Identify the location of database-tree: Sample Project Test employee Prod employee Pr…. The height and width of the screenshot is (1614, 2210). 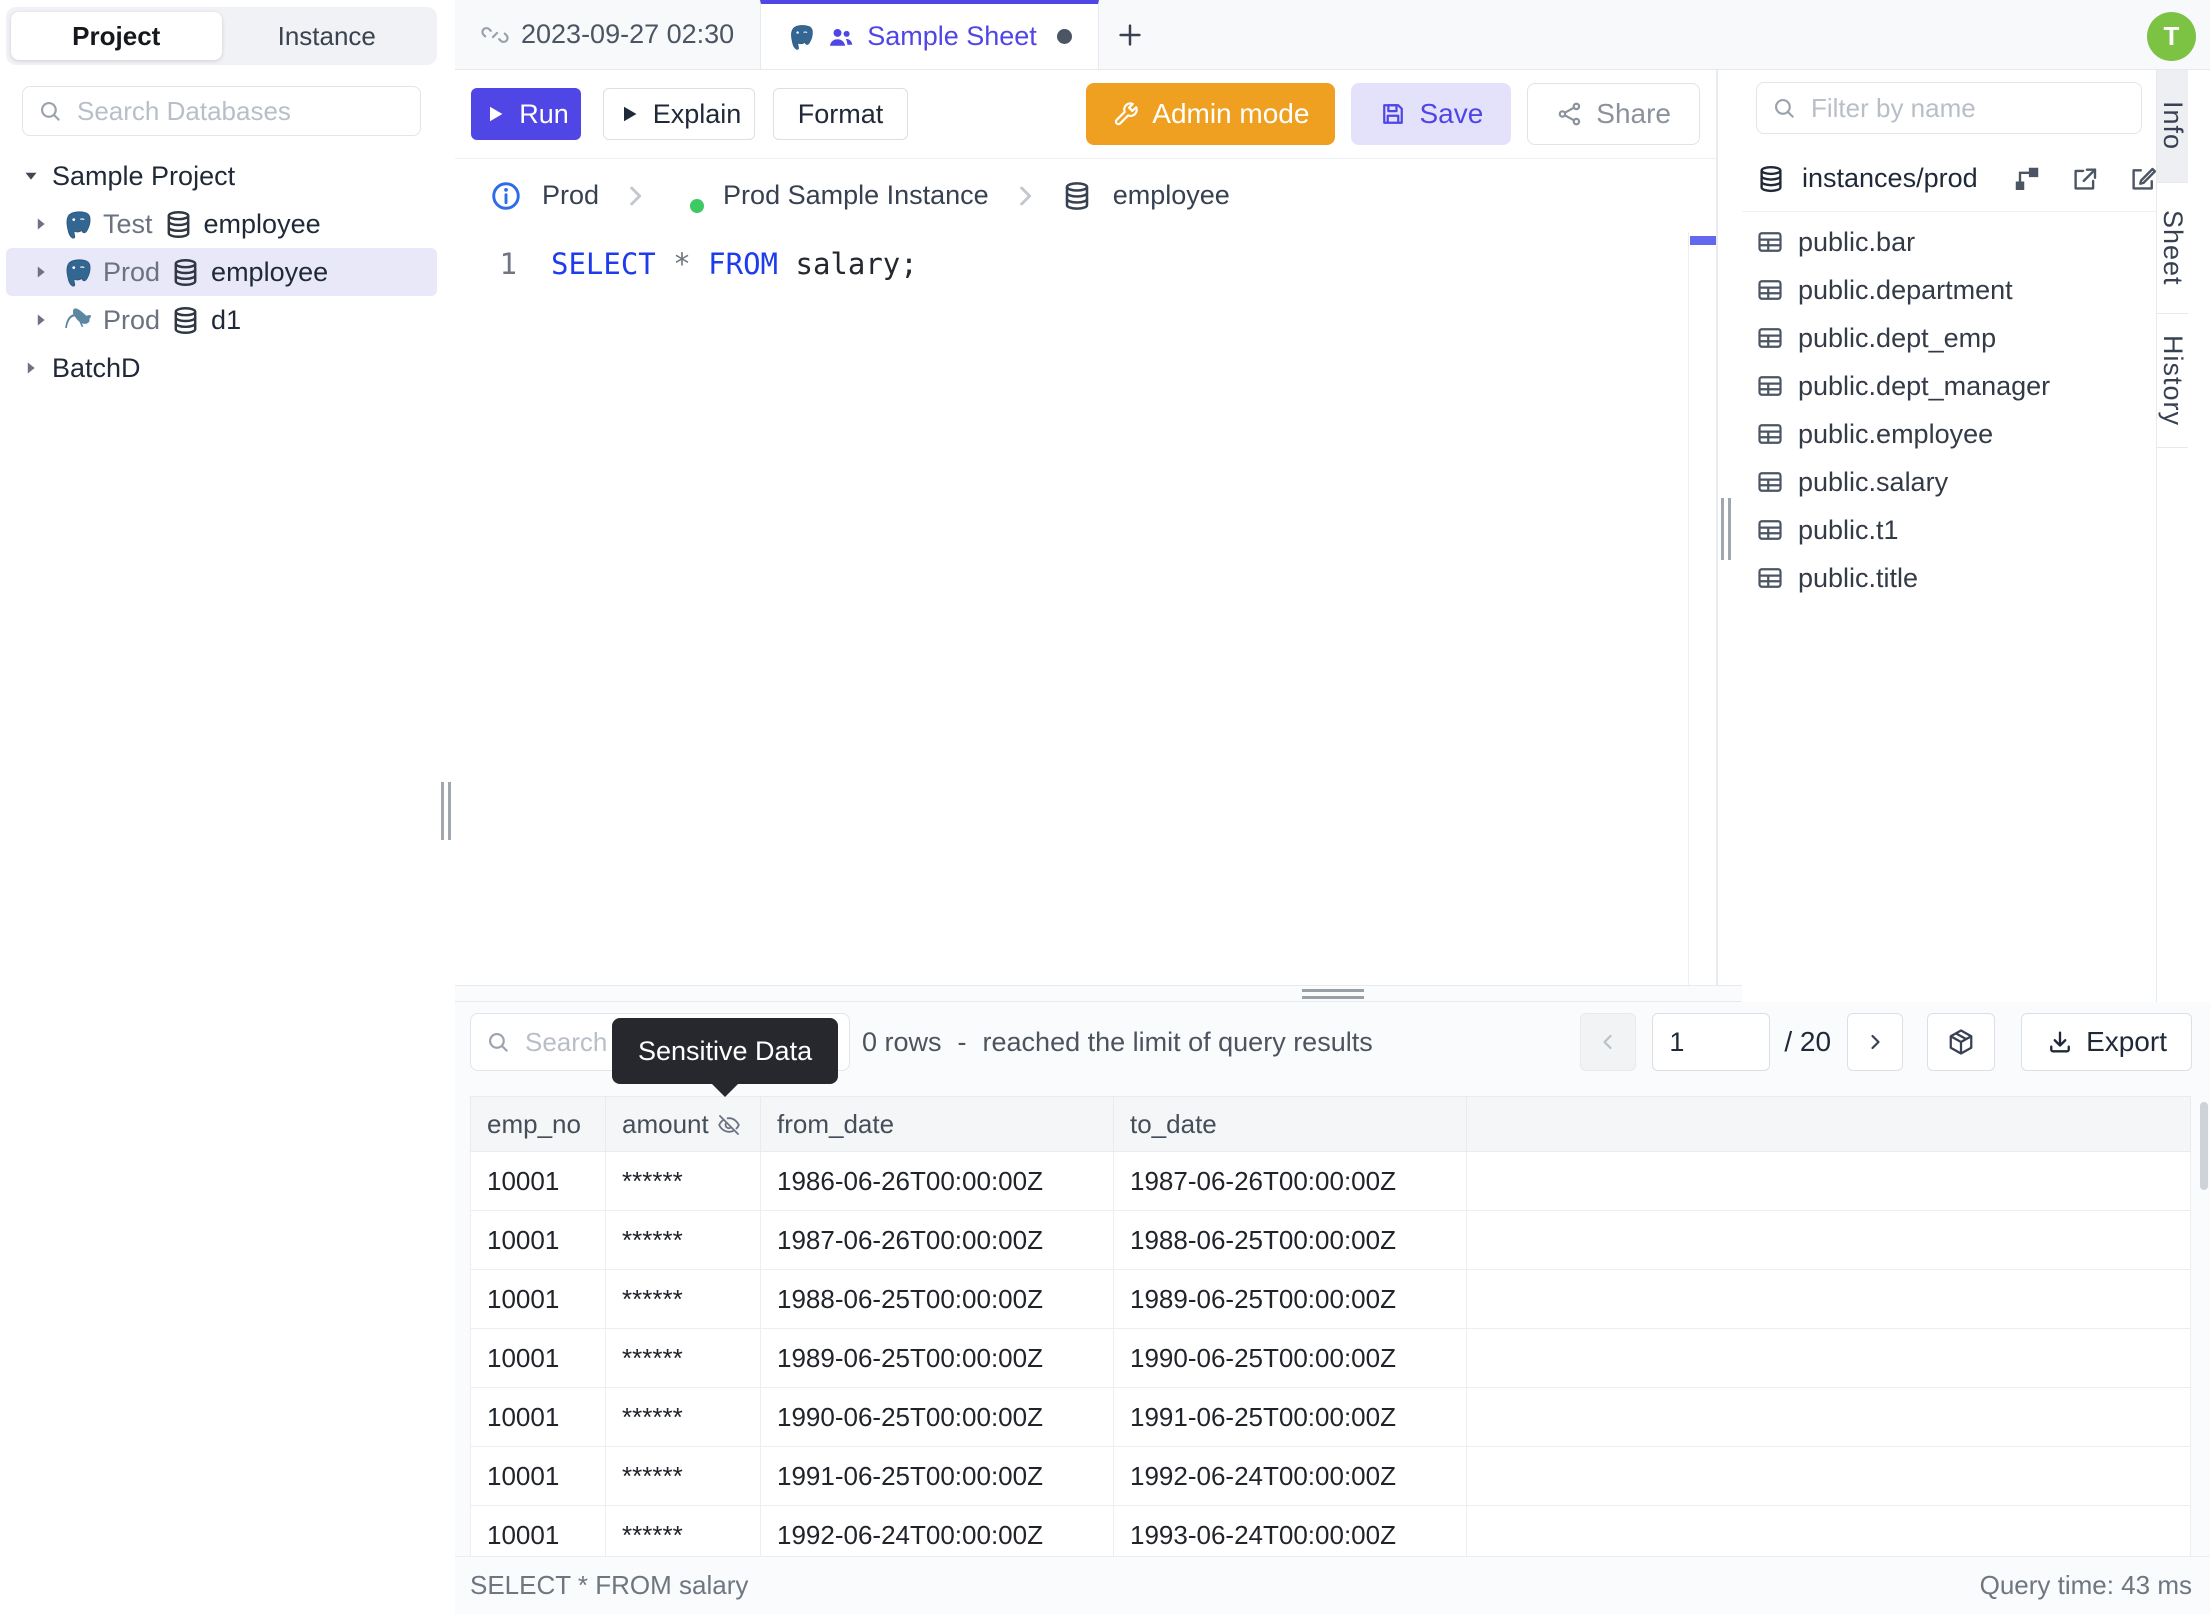
(221, 272).